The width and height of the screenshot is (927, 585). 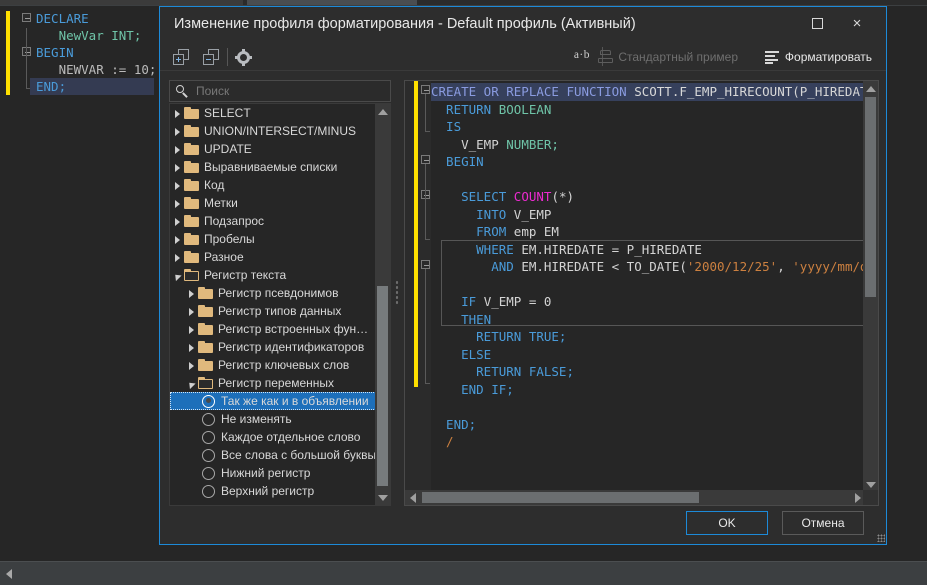 I want to click on code-token: '2000/12/25', so click(x=732, y=266).